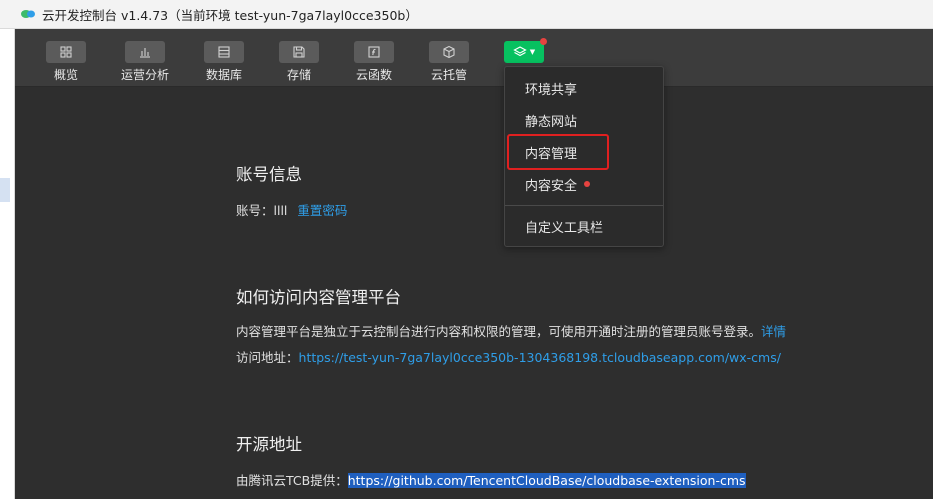 This screenshot has width=933, height=499. What do you see at coordinates (269, 174) in the screenshot?
I see `account-section-title: 账号信息` at bounding box center [269, 174].